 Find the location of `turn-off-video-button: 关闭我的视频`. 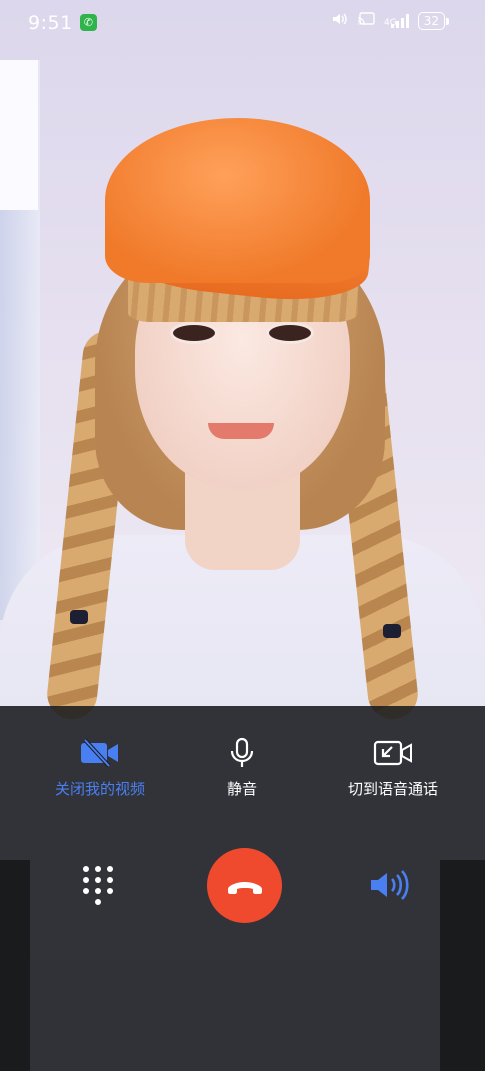

turn-off-video-button: 关闭我的视频 is located at coordinates (100, 768).